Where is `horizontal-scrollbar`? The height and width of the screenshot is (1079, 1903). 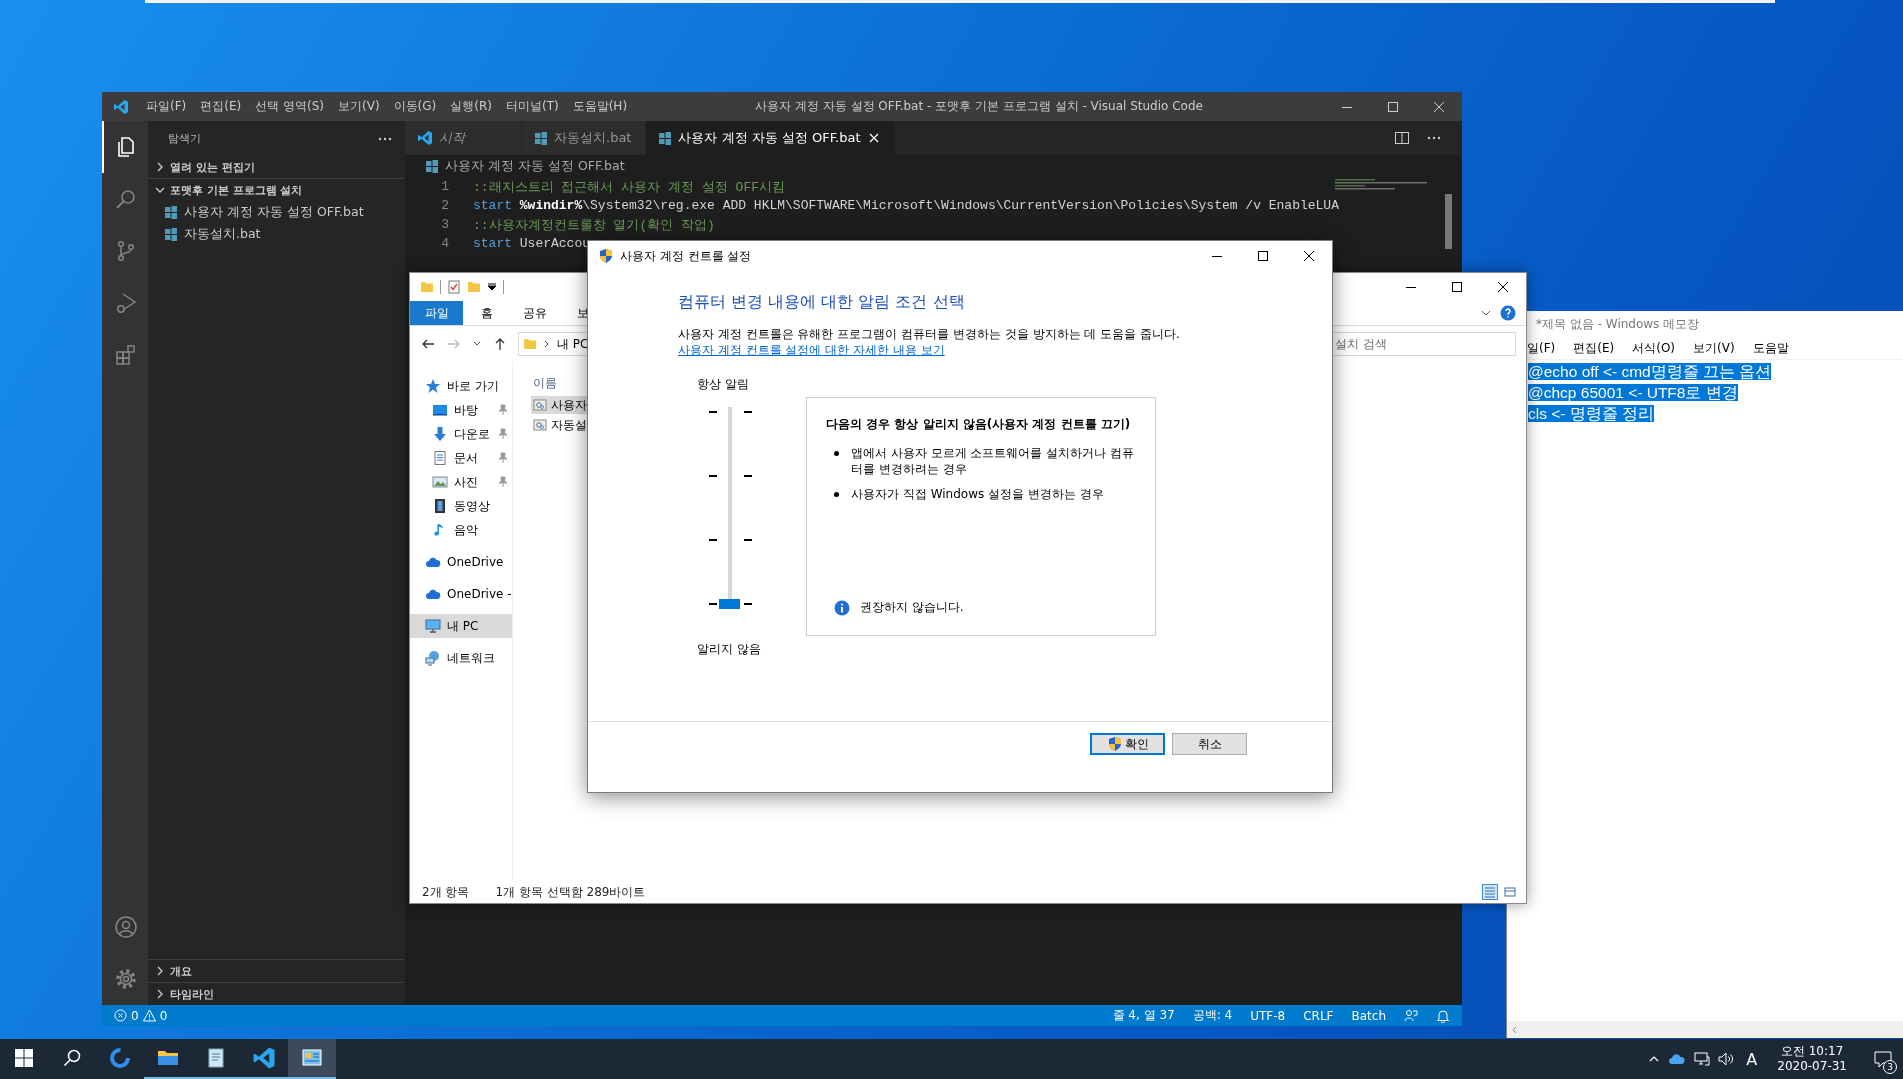
horizontal-scrollbar is located at coordinates (1705, 1029).